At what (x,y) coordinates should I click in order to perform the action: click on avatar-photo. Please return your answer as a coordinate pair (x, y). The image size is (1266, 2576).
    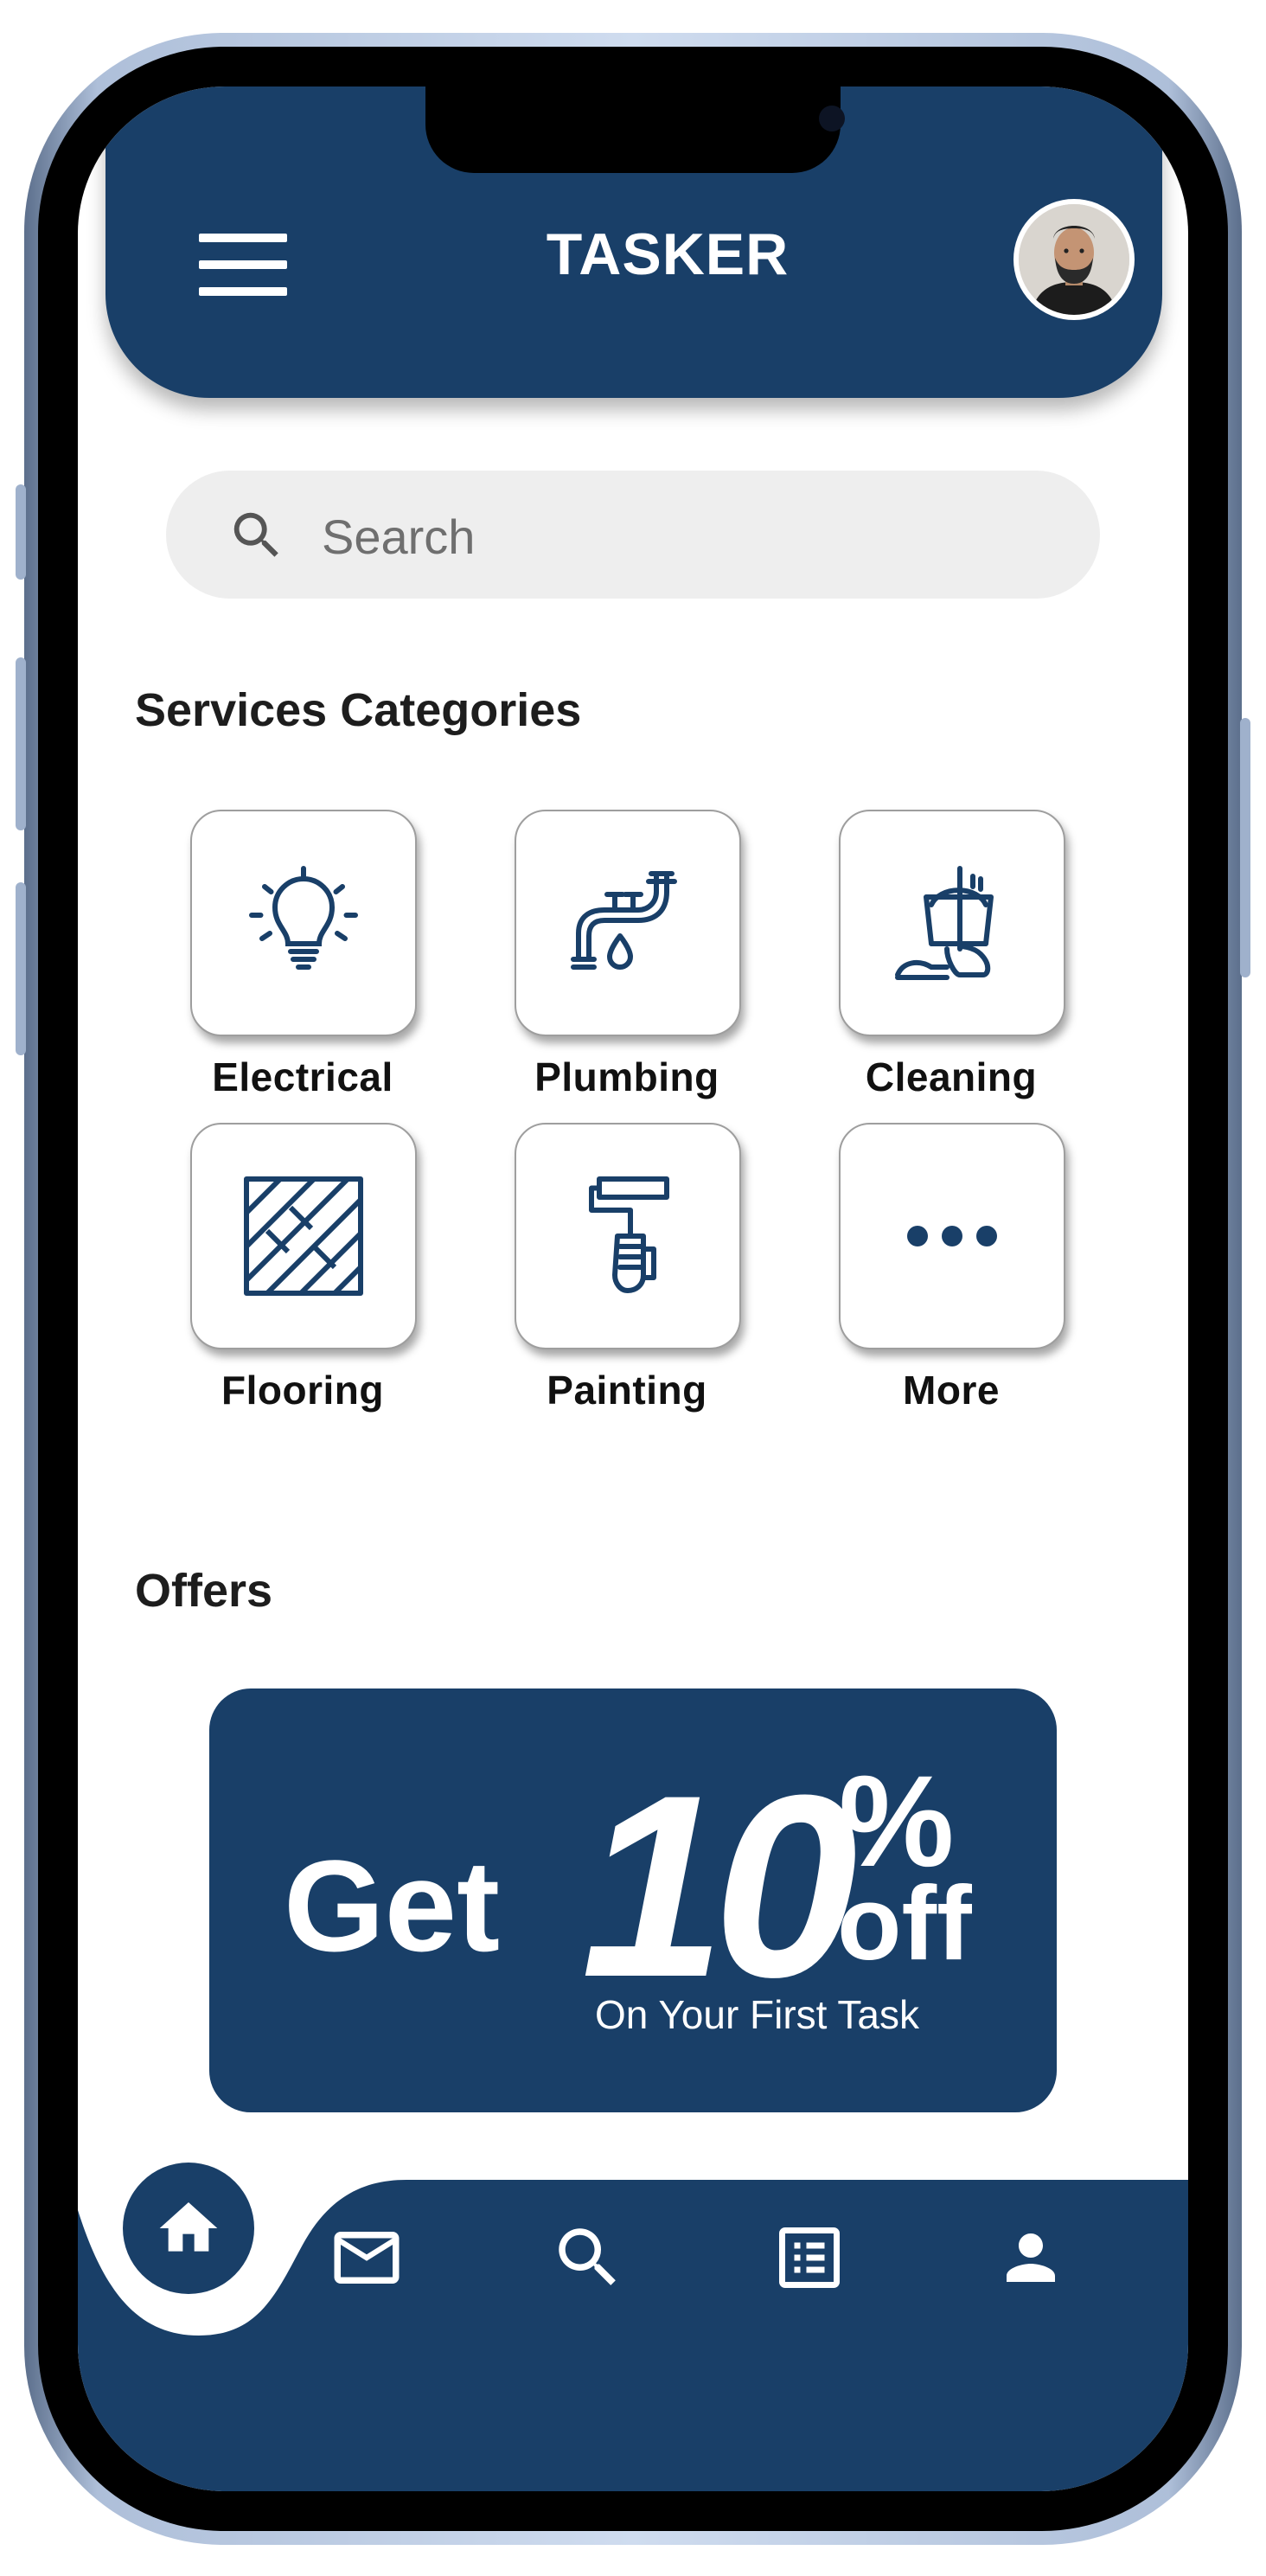
    Looking at the image, I should click on (1074, 259).